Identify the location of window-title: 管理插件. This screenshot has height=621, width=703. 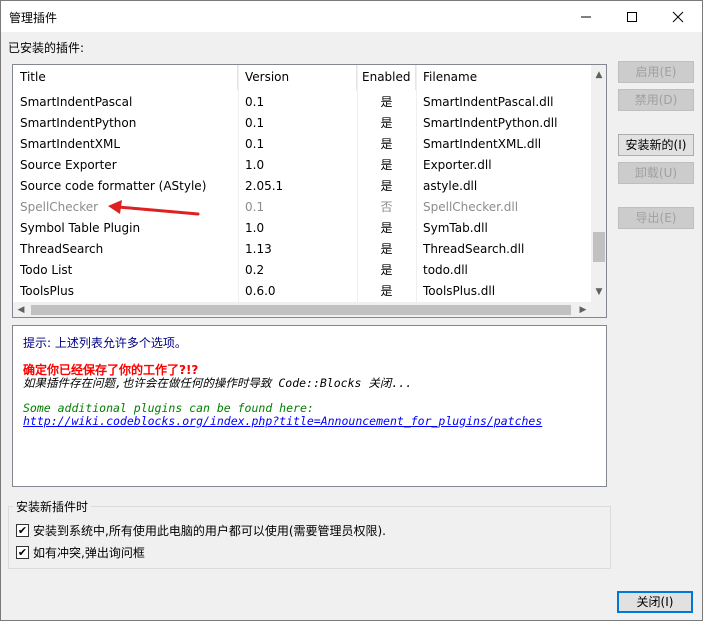
(33, 18).